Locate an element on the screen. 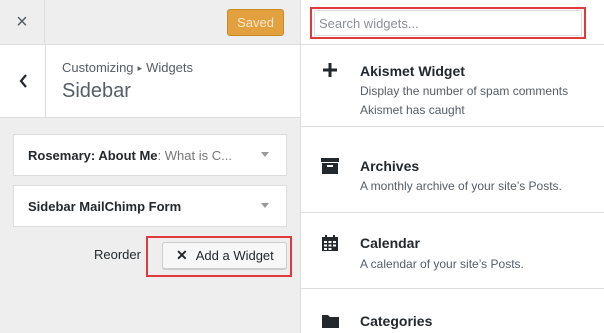 The height and width of the screenshot is (333, 604). widget-description: A calendar of your site’s Posts. is located at coordinates (442, 264).